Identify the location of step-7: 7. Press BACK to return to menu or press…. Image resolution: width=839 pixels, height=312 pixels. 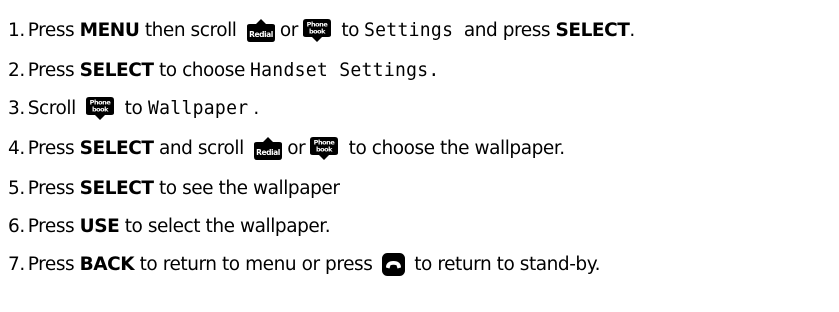
(304, 264).